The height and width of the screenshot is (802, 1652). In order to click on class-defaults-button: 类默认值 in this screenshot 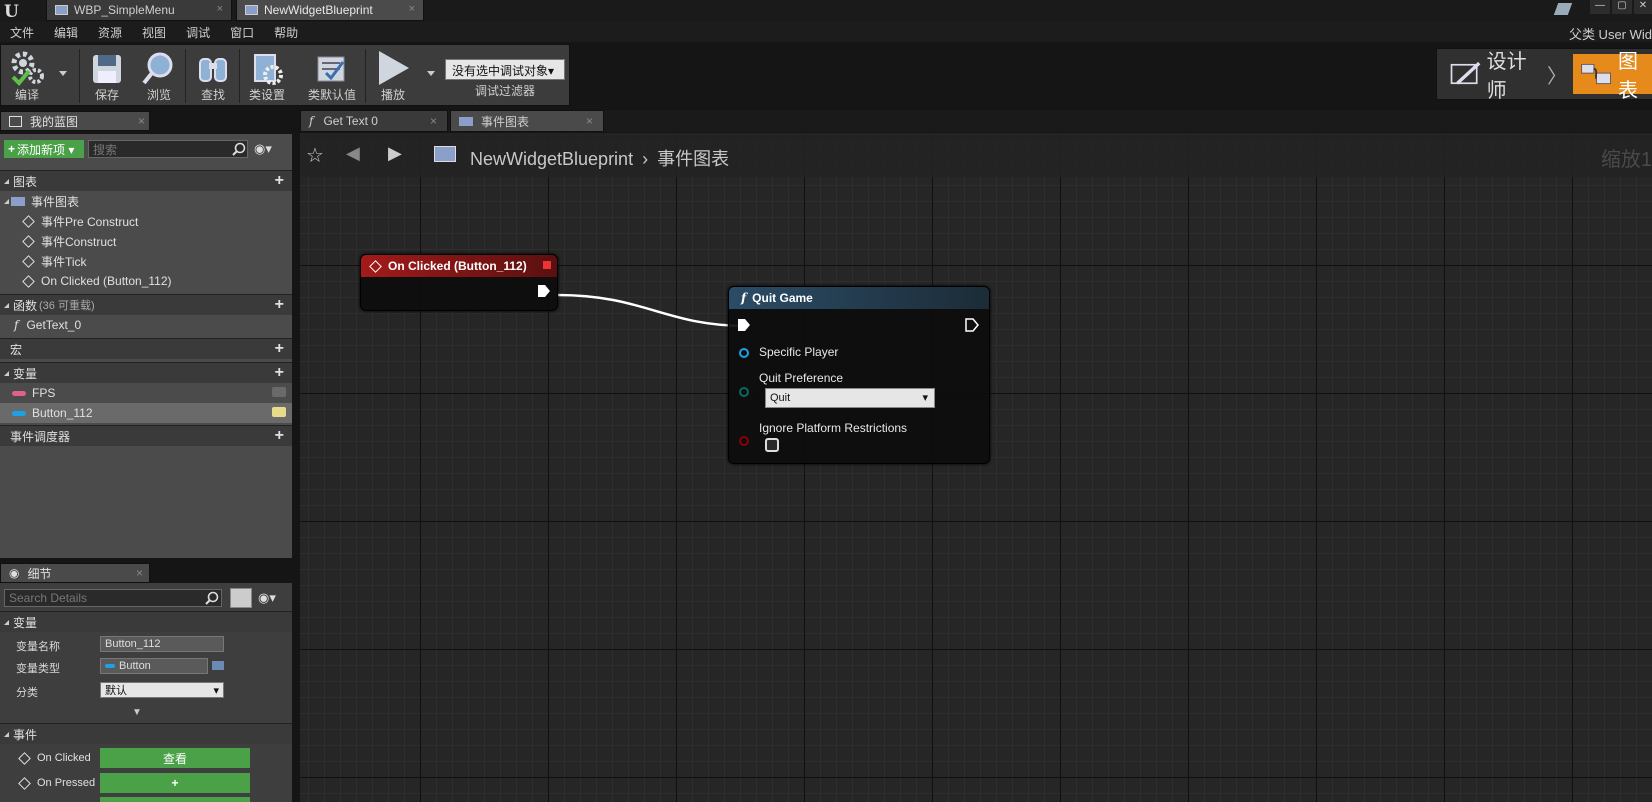, I will do `click(332, 76)`.